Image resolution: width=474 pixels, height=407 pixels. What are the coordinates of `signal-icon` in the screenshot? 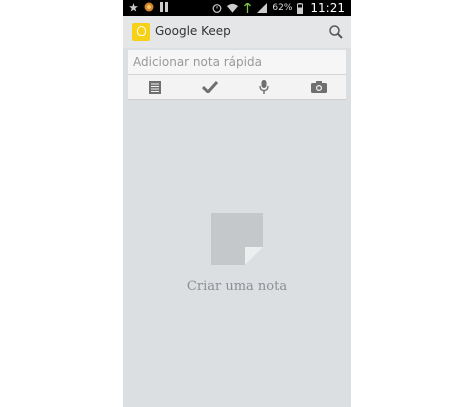 It's located at (262, 8).